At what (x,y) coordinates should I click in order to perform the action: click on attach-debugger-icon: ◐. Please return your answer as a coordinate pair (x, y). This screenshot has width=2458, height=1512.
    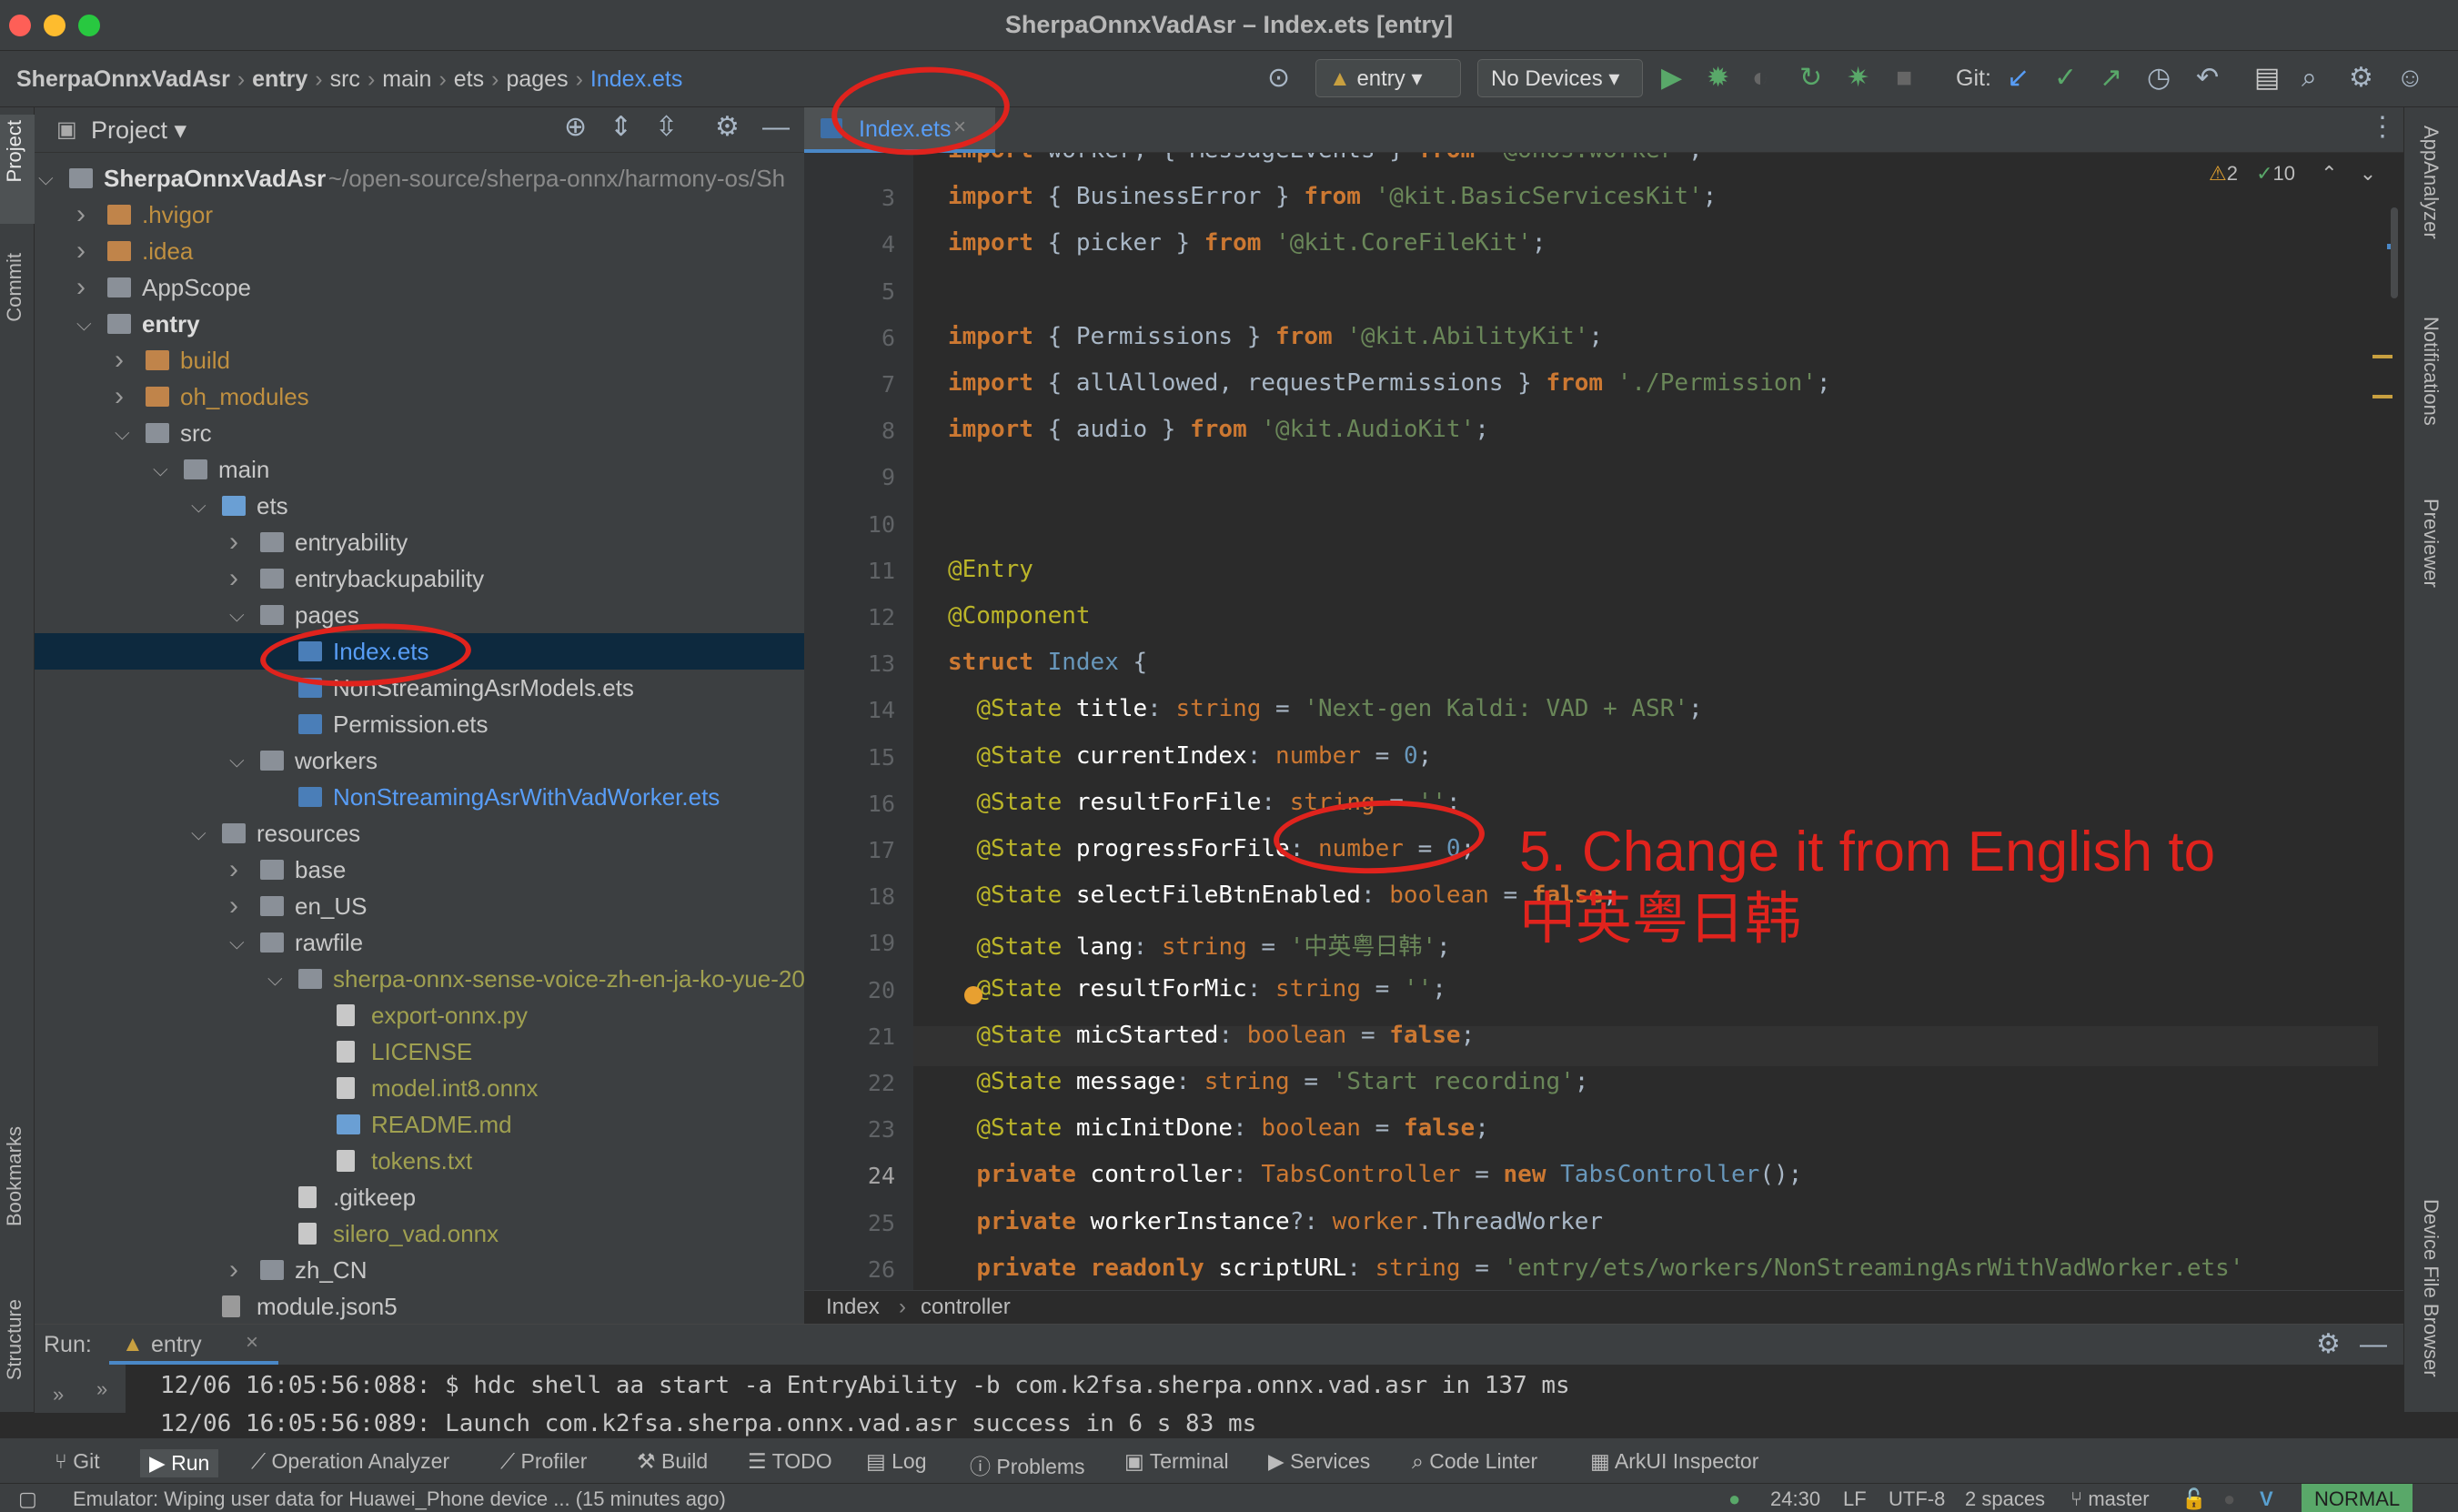
    Looking at the image, I should click on (1760, 79).